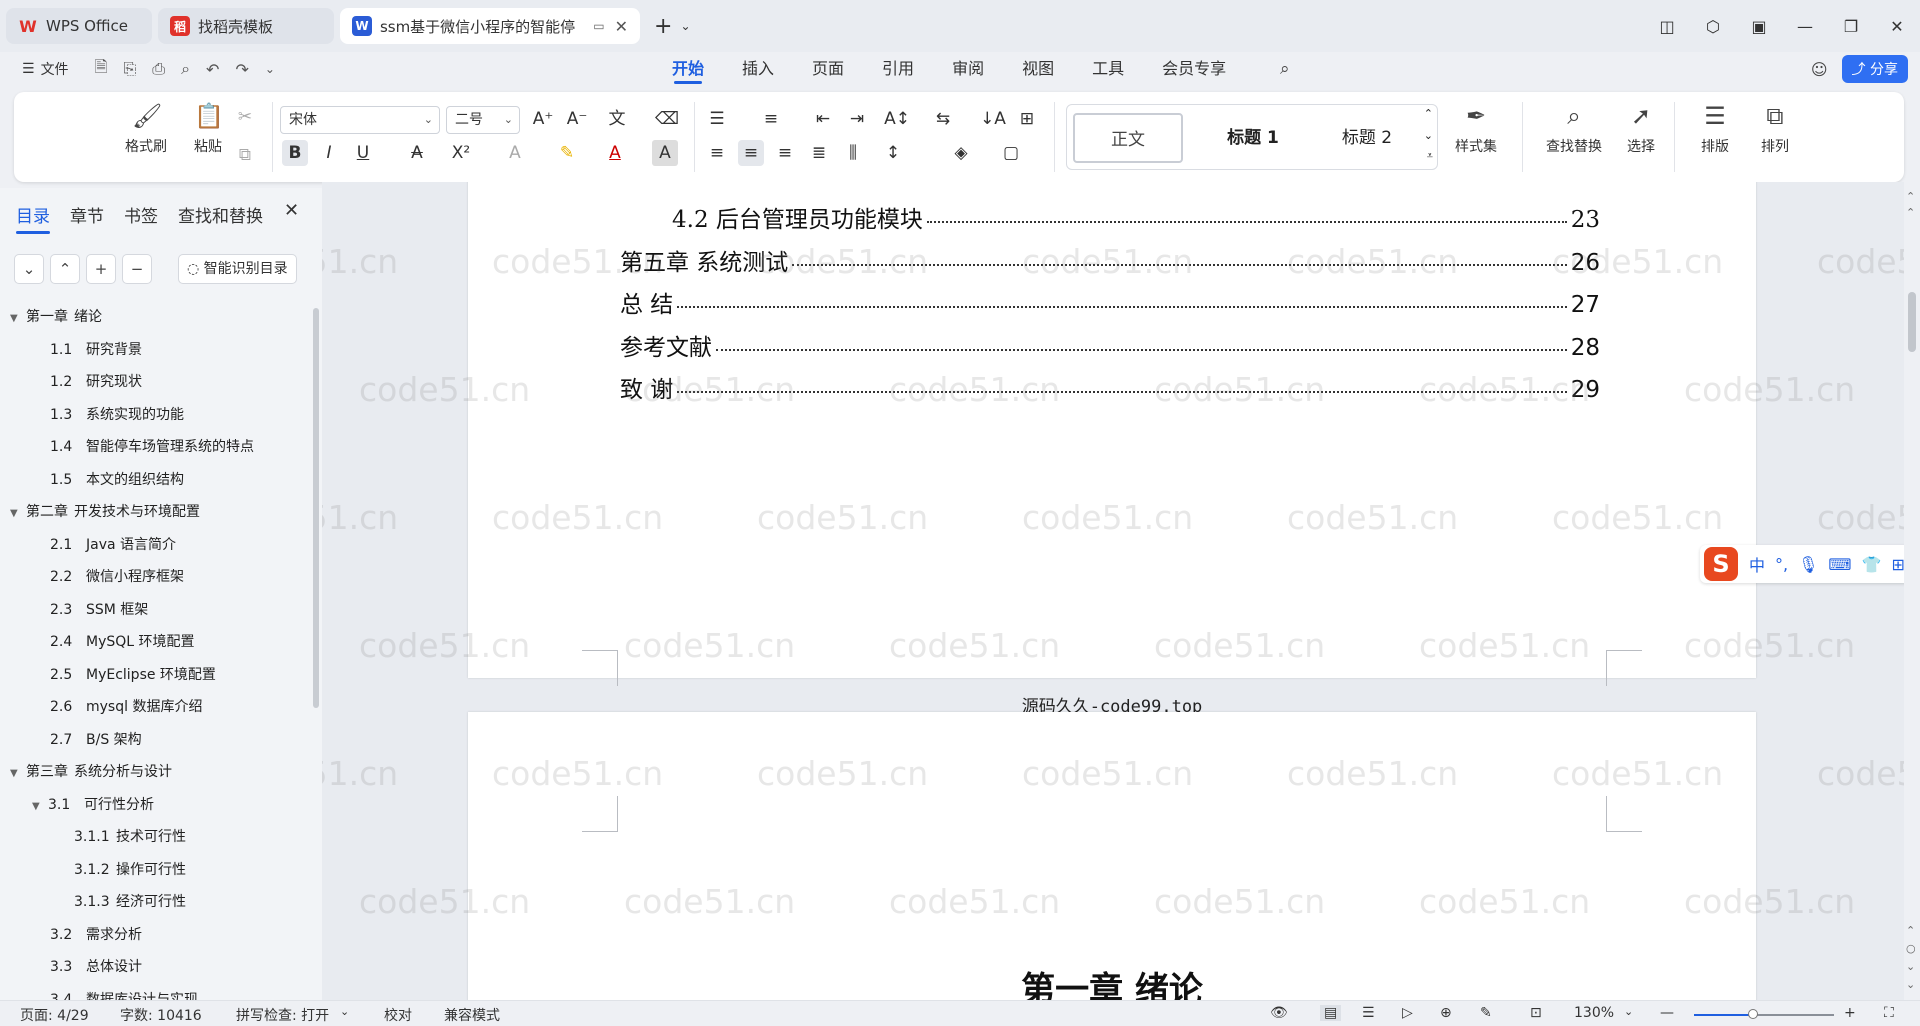 The width and height of the screenshot is (1920, 1026). Describe the element at coordinates (417, 153) in the screenshot. I see `strikethrough-icon: A` at that location.